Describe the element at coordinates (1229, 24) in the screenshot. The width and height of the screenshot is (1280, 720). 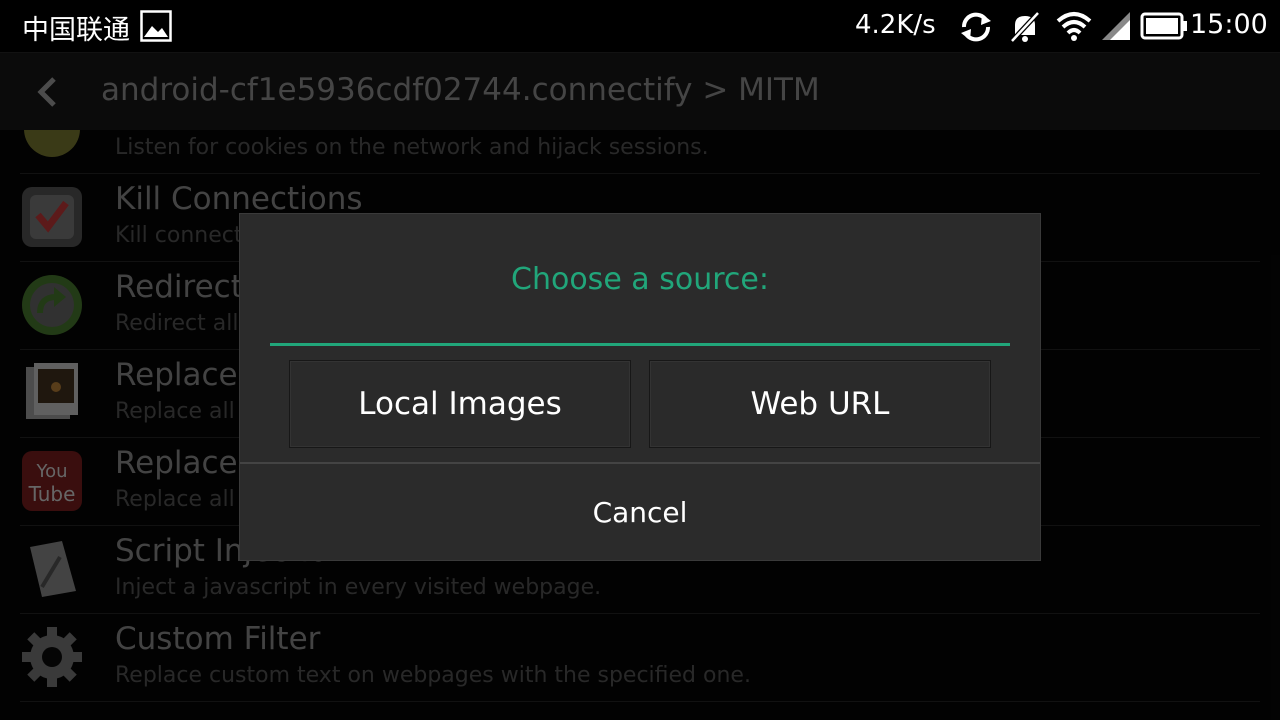
I see `clock: 15:00` at that location.